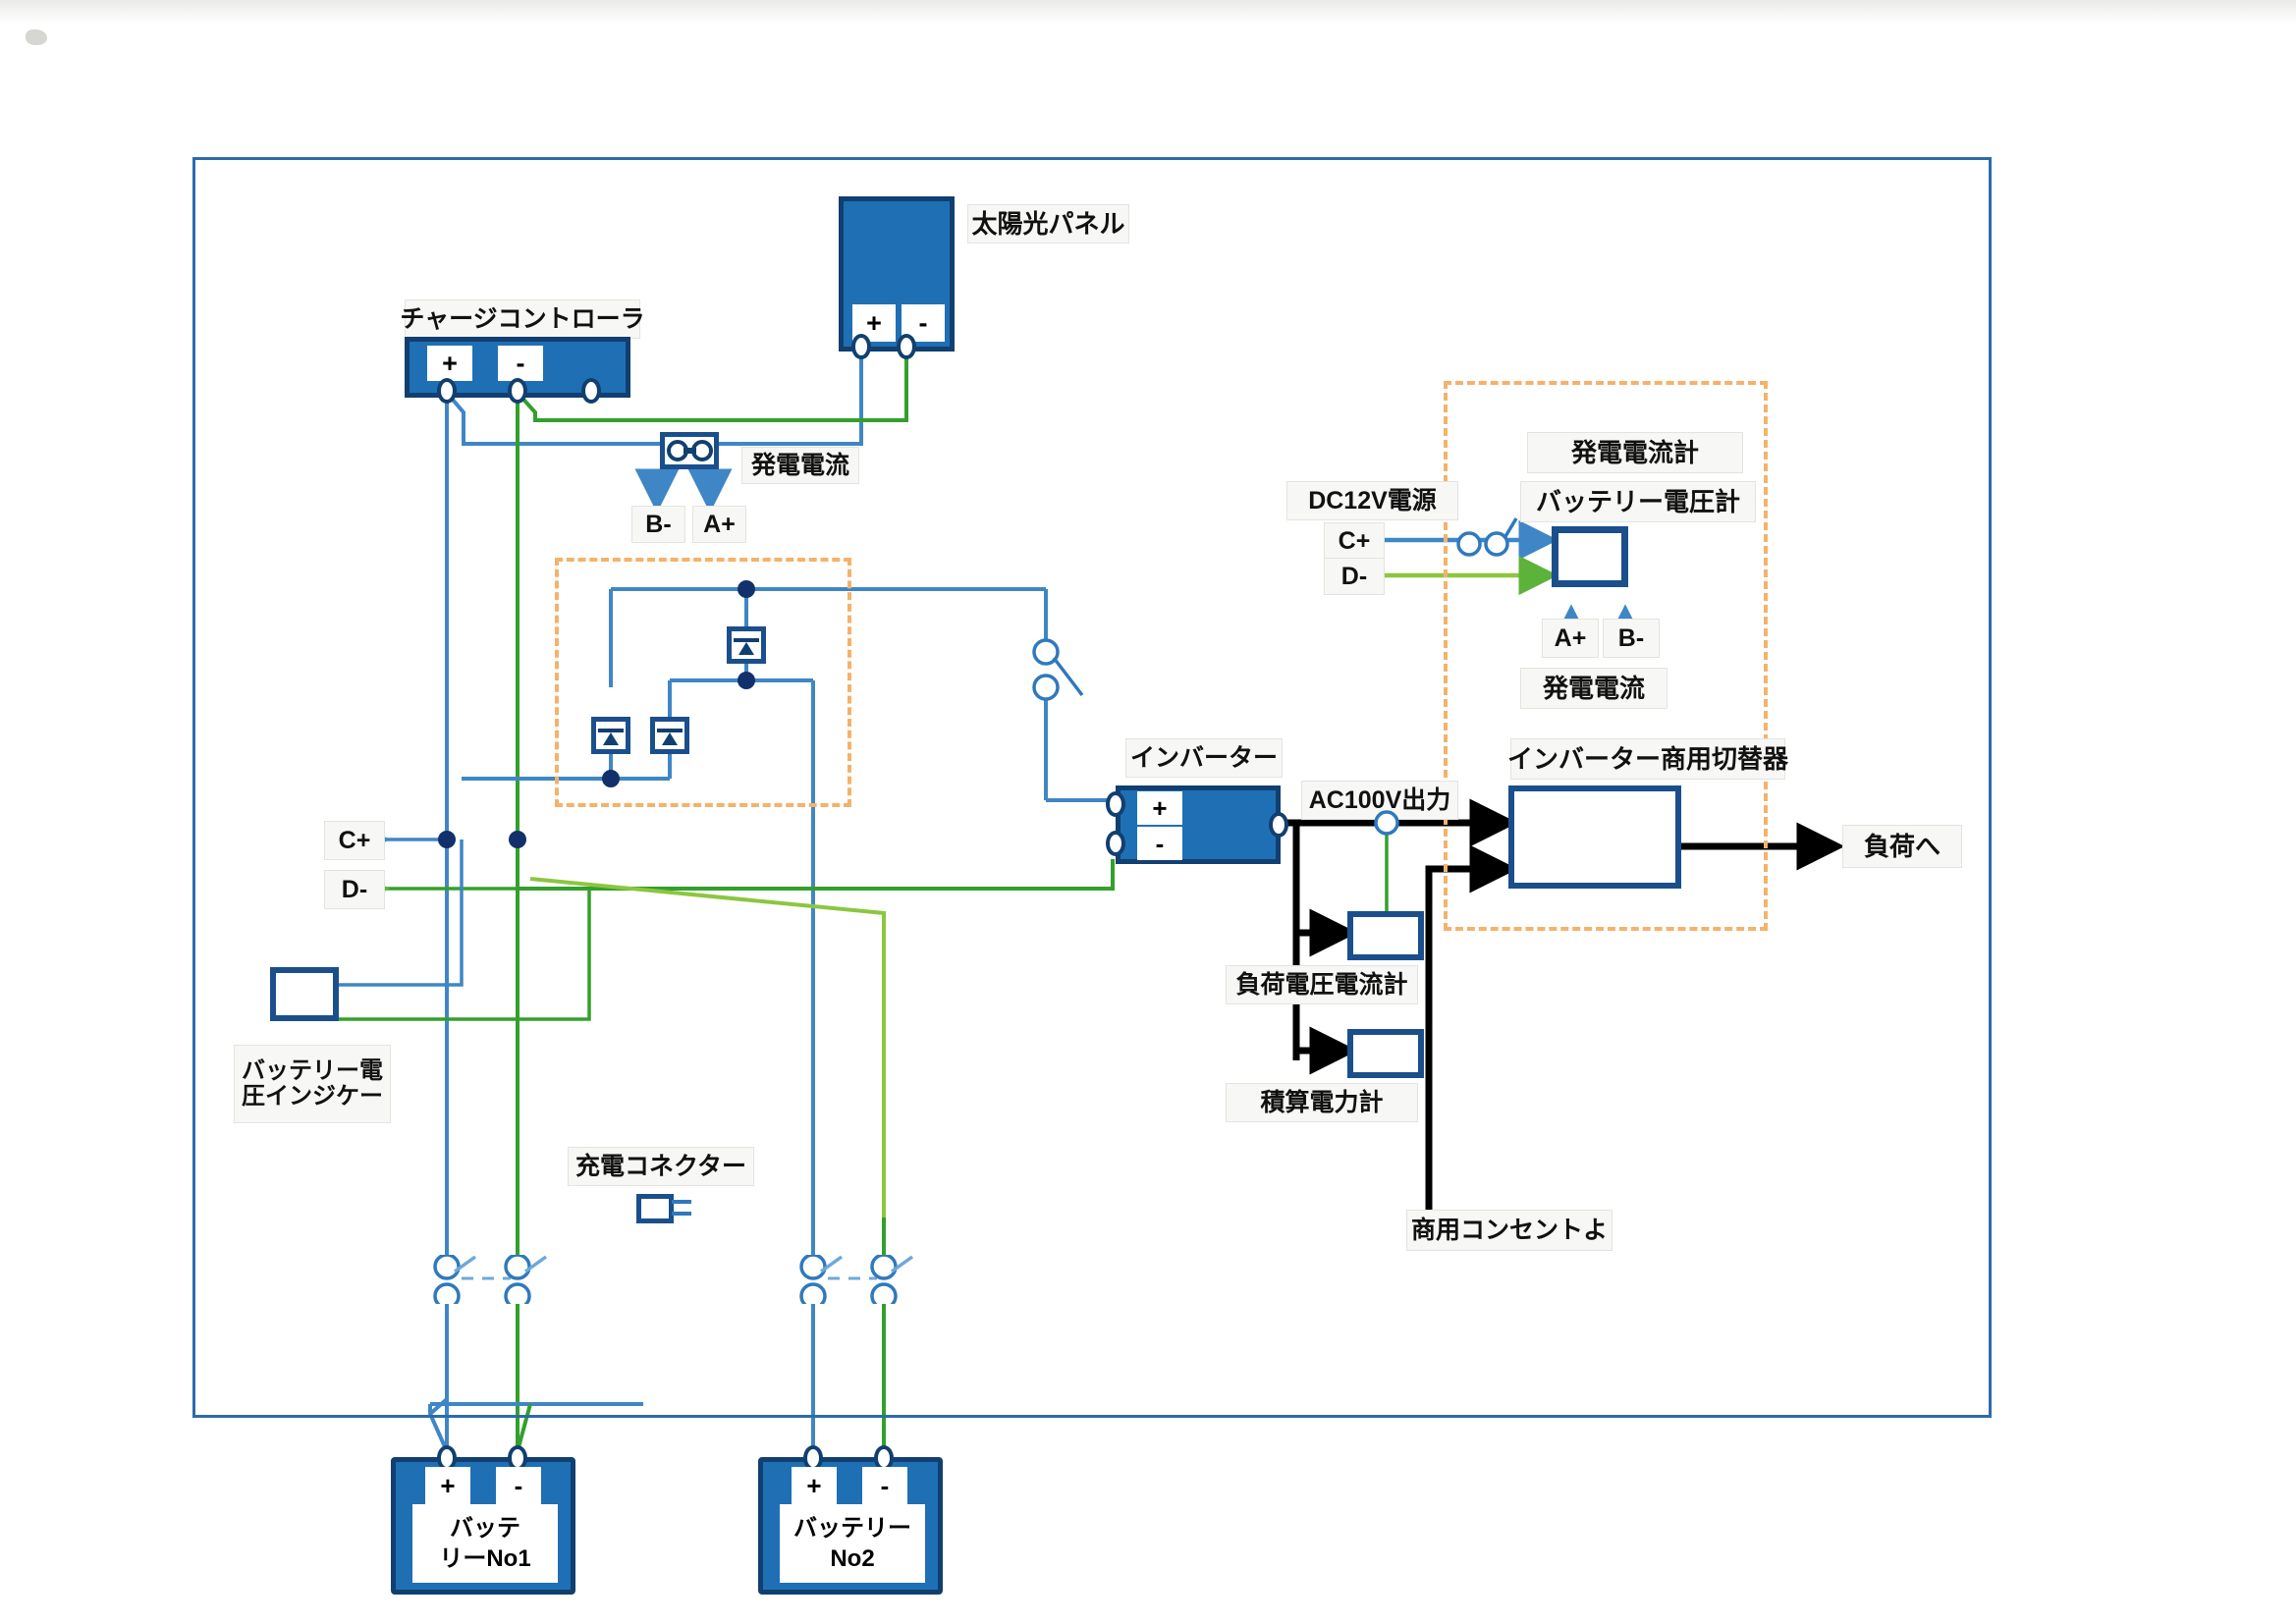 The height and width of the screenshot is (1624, 2296). Describe the element at coordinates (1060, 677) in the screenshot. I see `inverter-disconnect-switch` at that location.